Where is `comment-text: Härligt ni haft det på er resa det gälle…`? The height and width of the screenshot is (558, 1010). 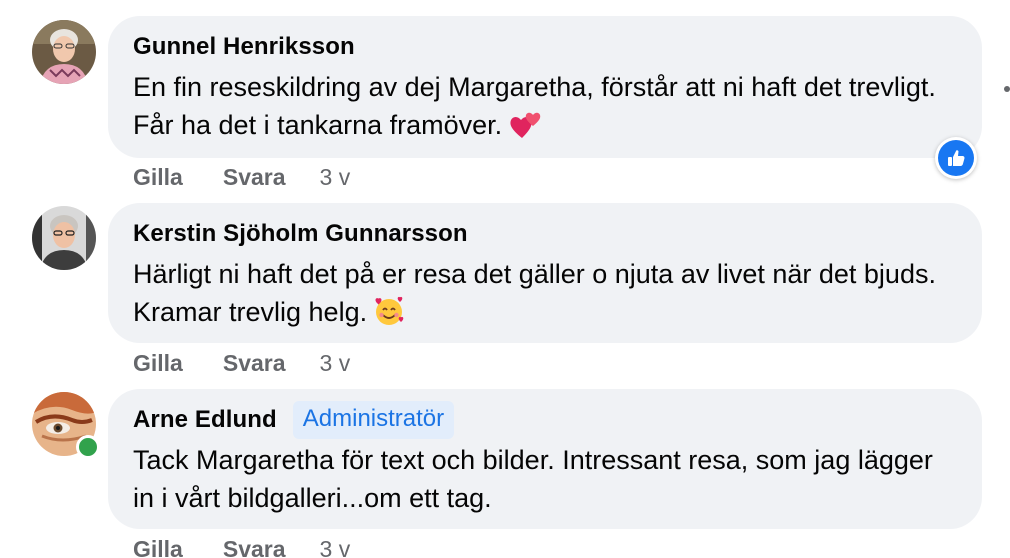 comment-text: Härligt ni haft det på er resa det gälle… is located at coordinates (544, 296).